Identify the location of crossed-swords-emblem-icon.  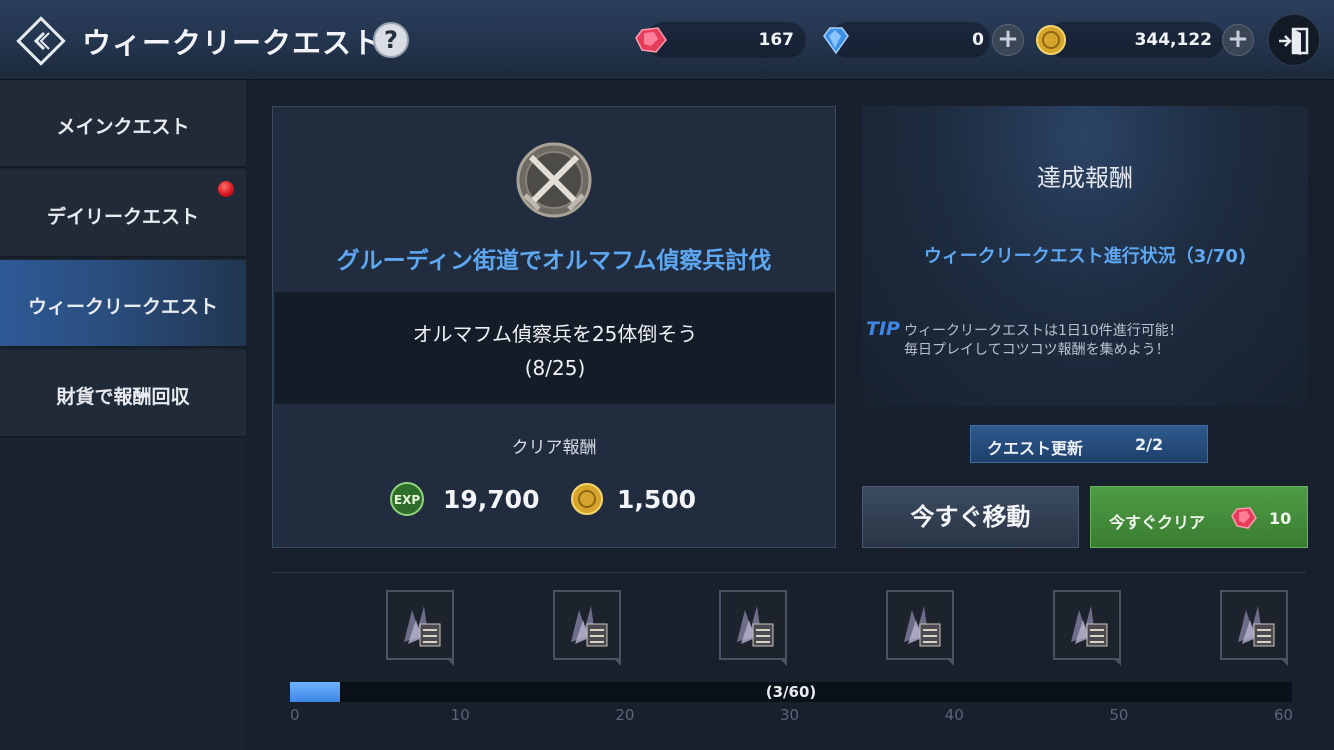
(554, 180).